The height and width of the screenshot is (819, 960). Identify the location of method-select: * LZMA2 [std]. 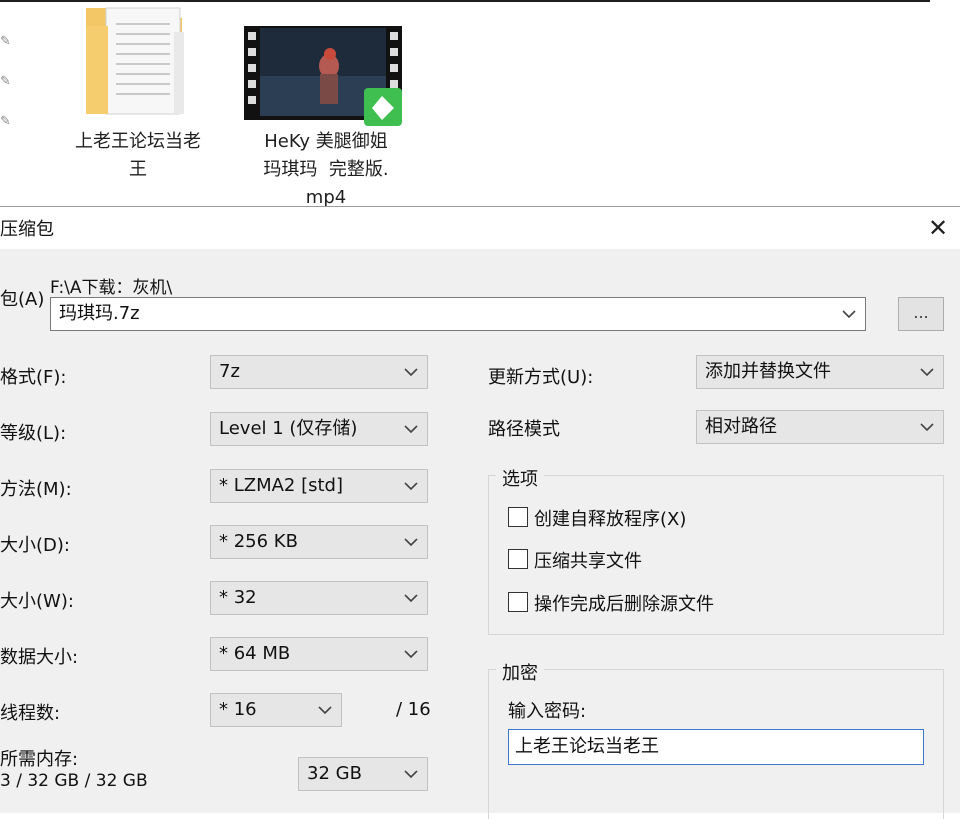
(319, 486).